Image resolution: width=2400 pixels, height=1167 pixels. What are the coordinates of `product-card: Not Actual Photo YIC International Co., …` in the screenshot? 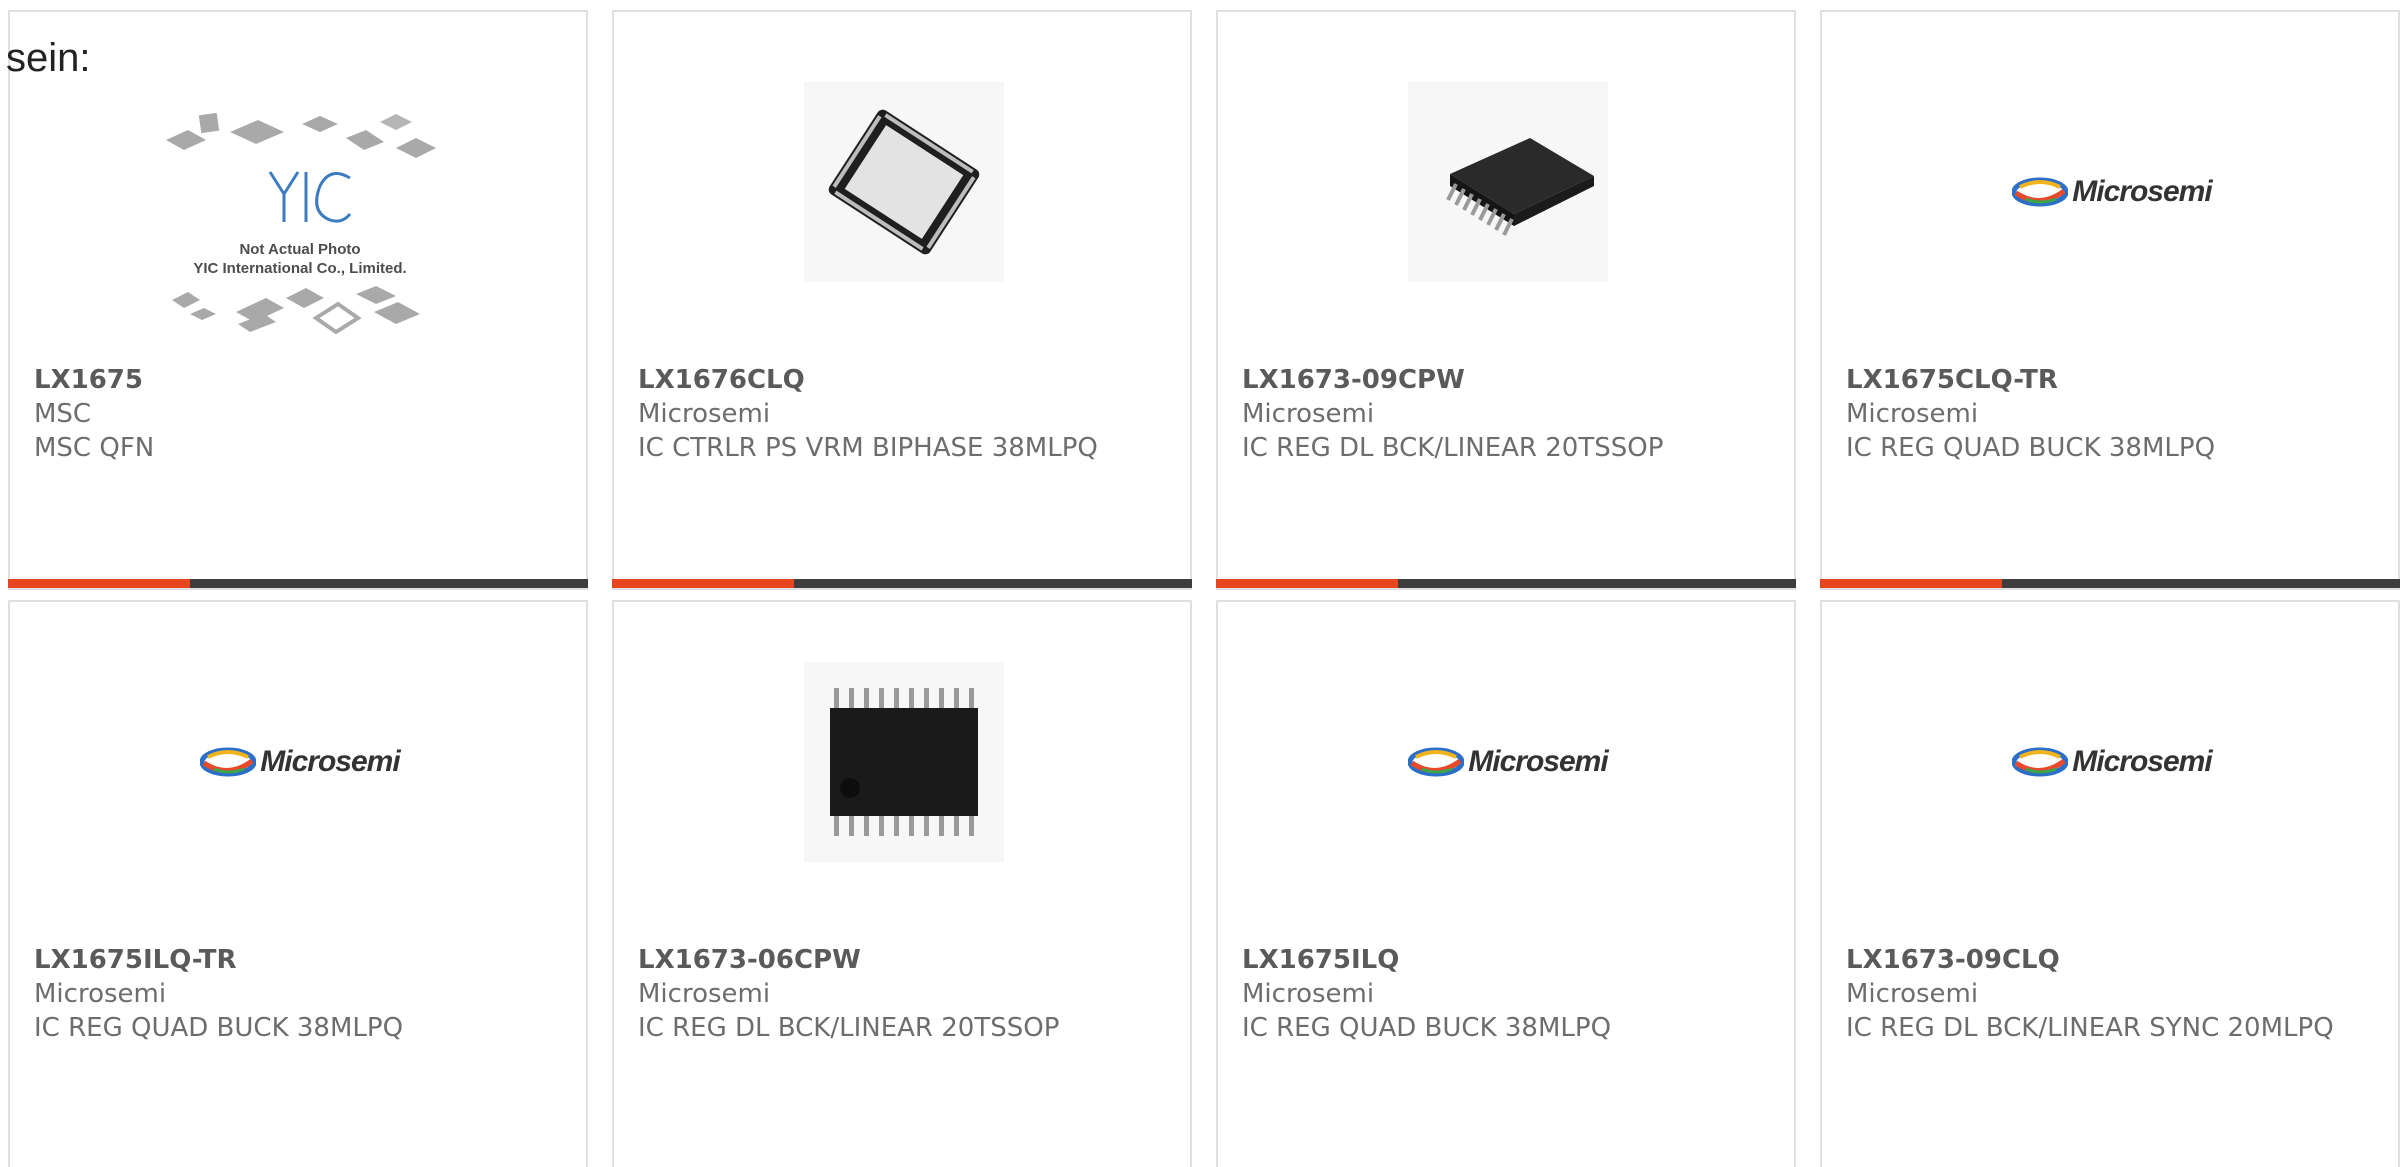 It's located at (298, 300).